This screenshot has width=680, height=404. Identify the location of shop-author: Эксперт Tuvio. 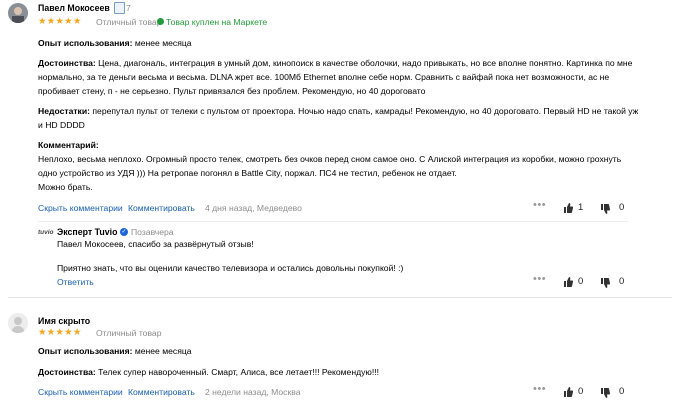
(87, 232).